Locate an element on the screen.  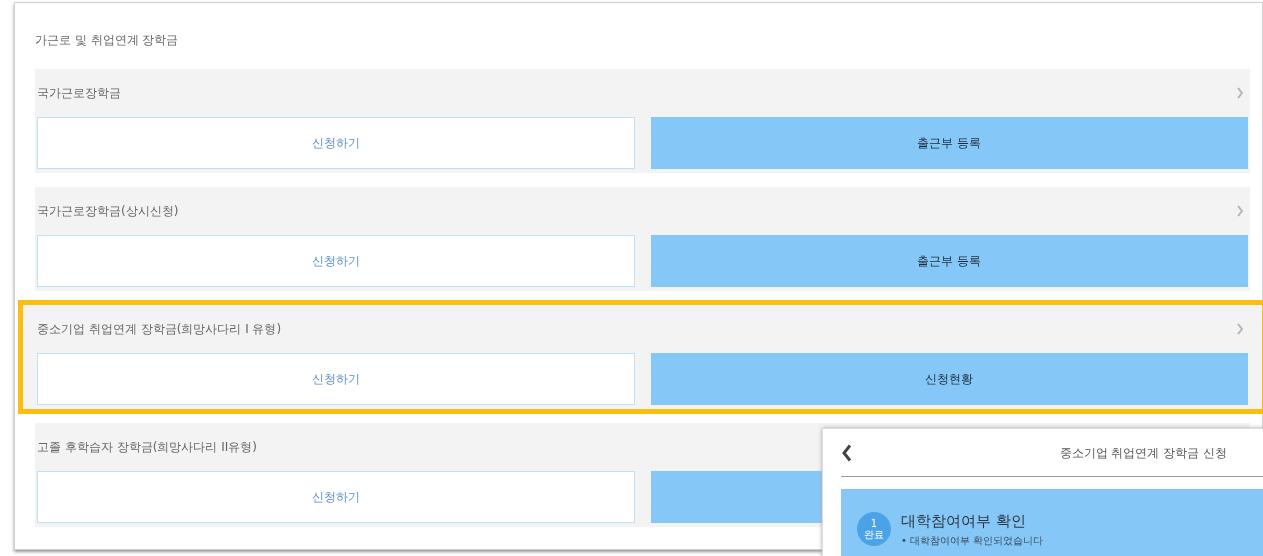
section-header: 중소기업 취업연계 장학금(희망사다리 I 유형) is located at coordinates (642, 329).